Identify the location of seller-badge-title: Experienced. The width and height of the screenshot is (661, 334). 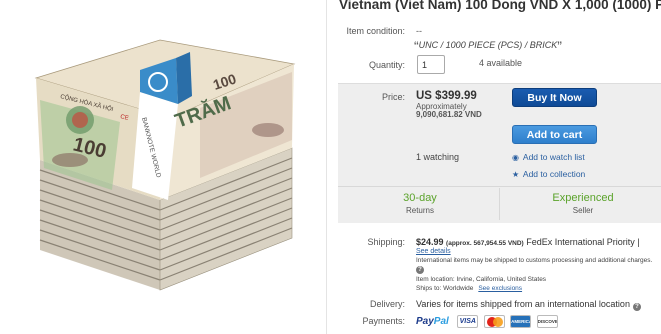
(583, 198).